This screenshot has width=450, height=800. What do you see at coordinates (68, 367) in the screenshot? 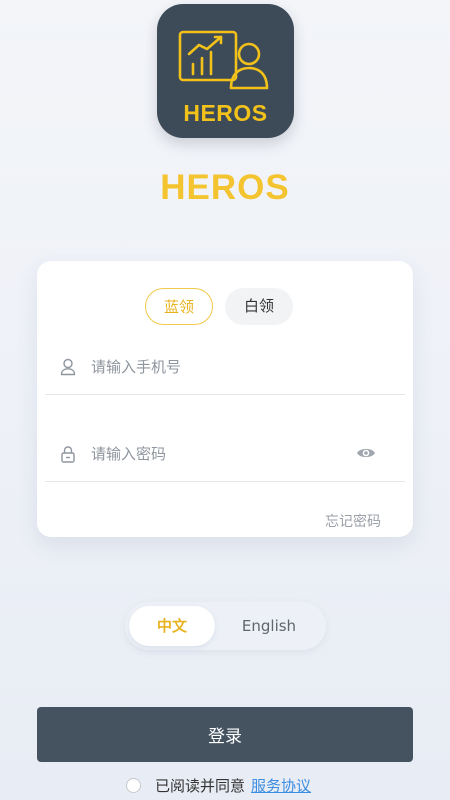
I see `user-icon` at bounding box center [68, 367].